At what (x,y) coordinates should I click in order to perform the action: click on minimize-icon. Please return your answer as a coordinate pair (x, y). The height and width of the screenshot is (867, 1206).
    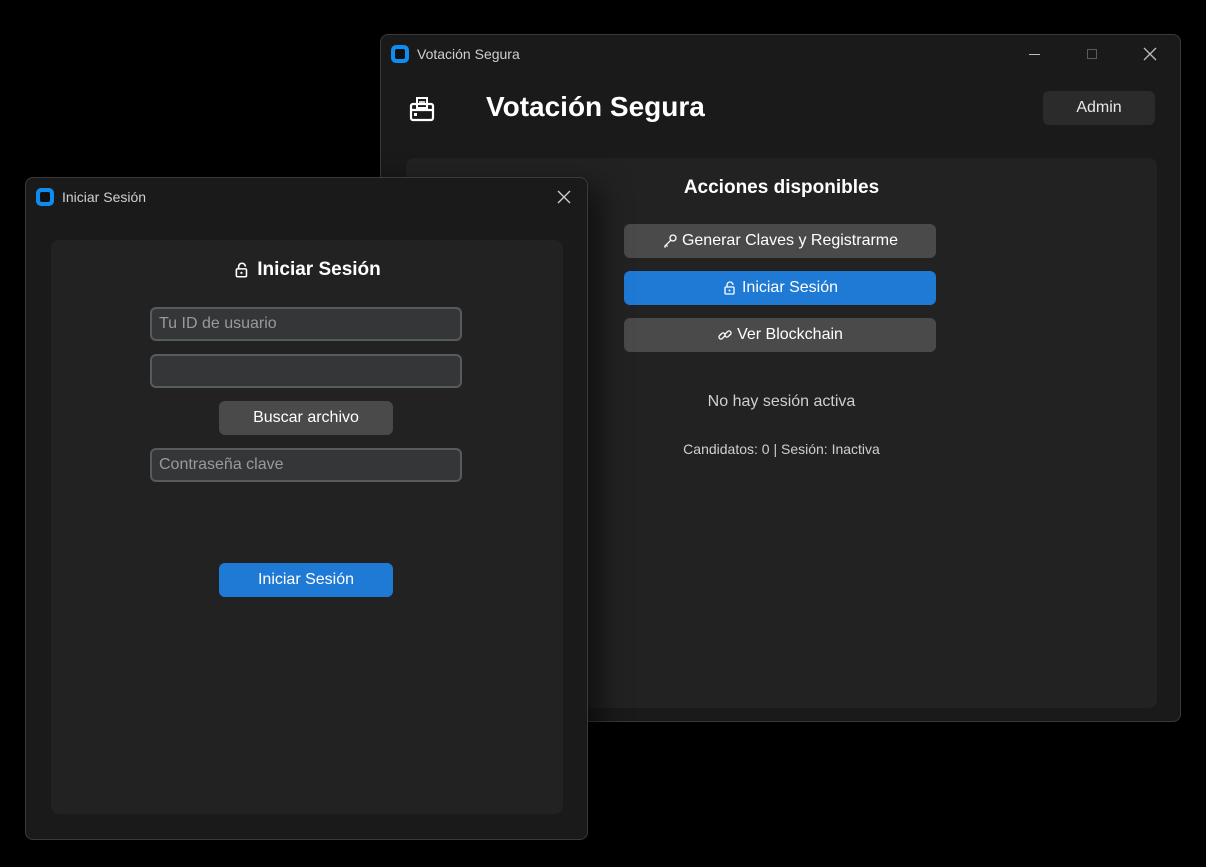
    Looking at the image, I should click on (1034, 54).